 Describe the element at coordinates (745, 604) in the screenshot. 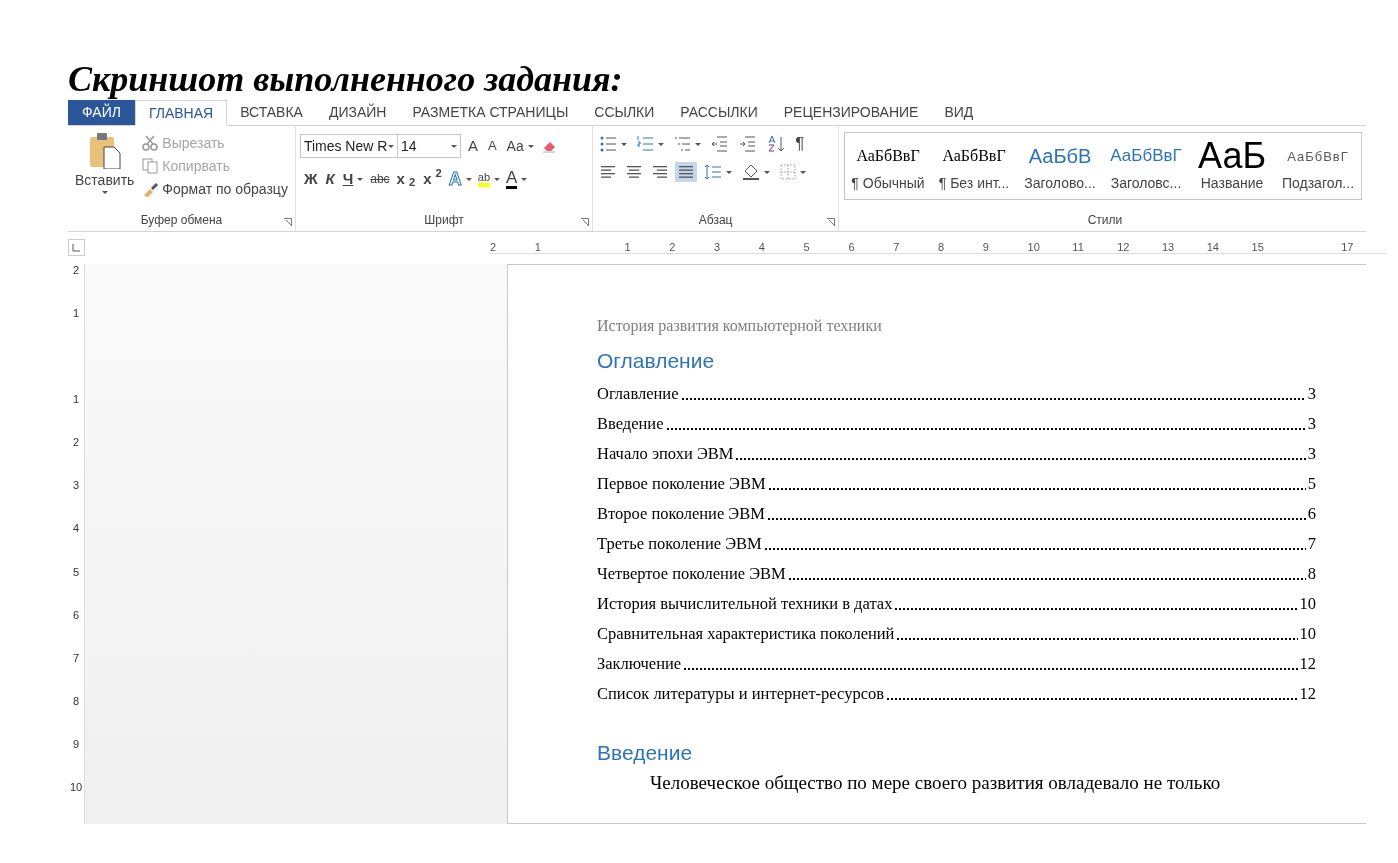

I see `toc-entry-title: История вычислительной техники в датах` at that location.